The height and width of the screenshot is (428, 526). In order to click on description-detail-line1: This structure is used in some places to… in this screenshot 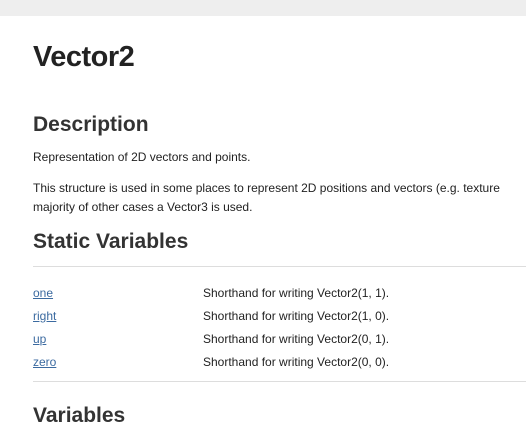, I will do `click(266, 188)`.